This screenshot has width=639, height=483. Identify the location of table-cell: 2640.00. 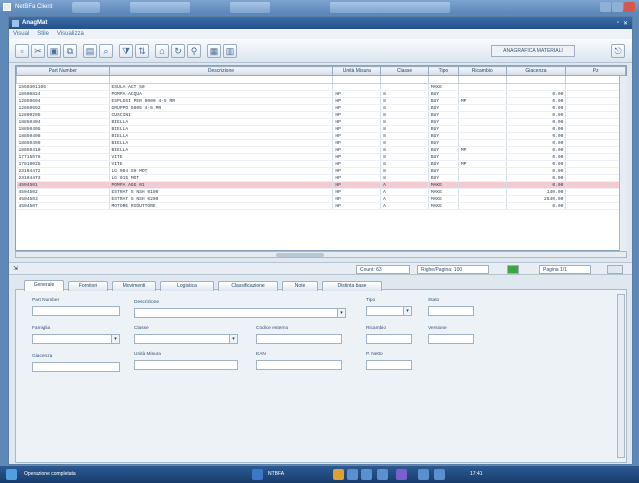
(536, 199).